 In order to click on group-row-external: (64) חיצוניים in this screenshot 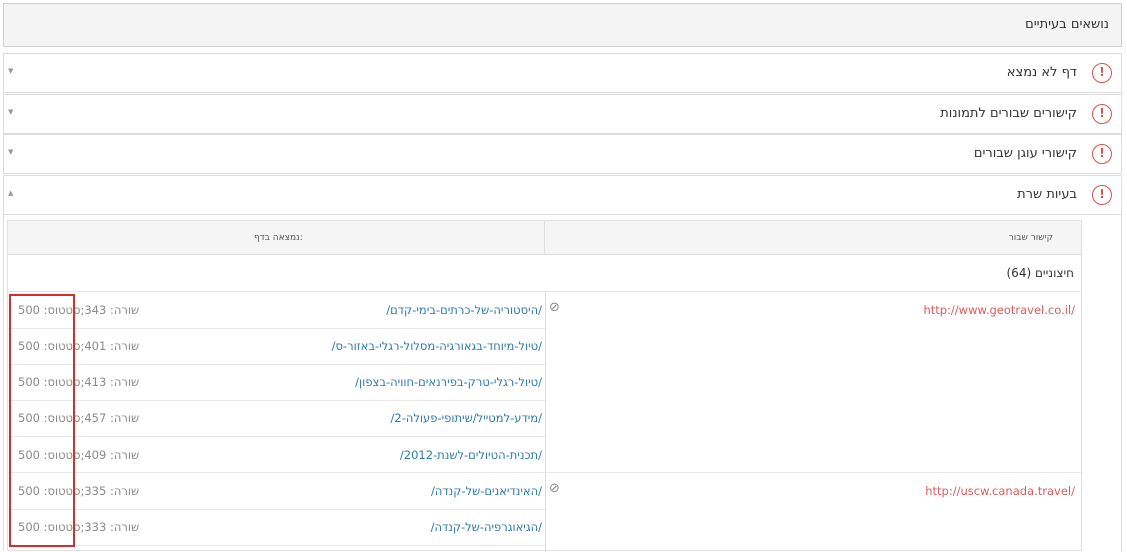, I will do `click(544, 273)`.